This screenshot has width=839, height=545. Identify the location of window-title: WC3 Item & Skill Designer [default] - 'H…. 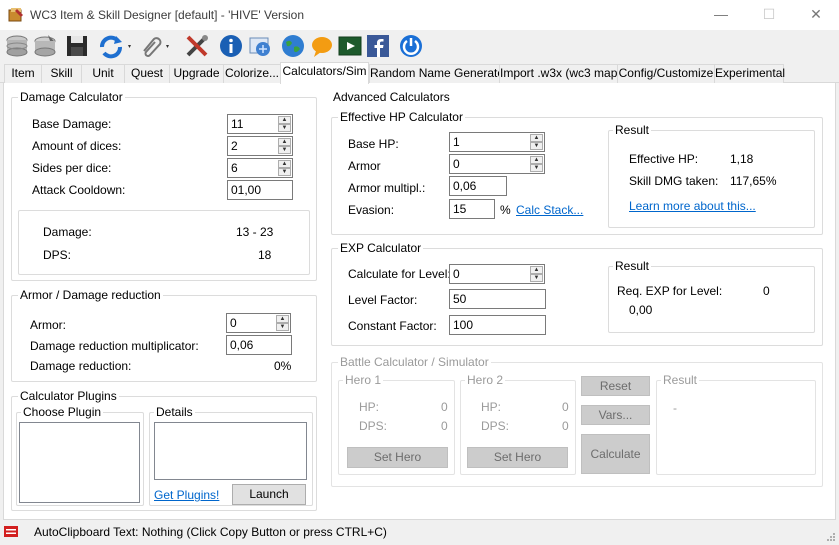
(167, 15).